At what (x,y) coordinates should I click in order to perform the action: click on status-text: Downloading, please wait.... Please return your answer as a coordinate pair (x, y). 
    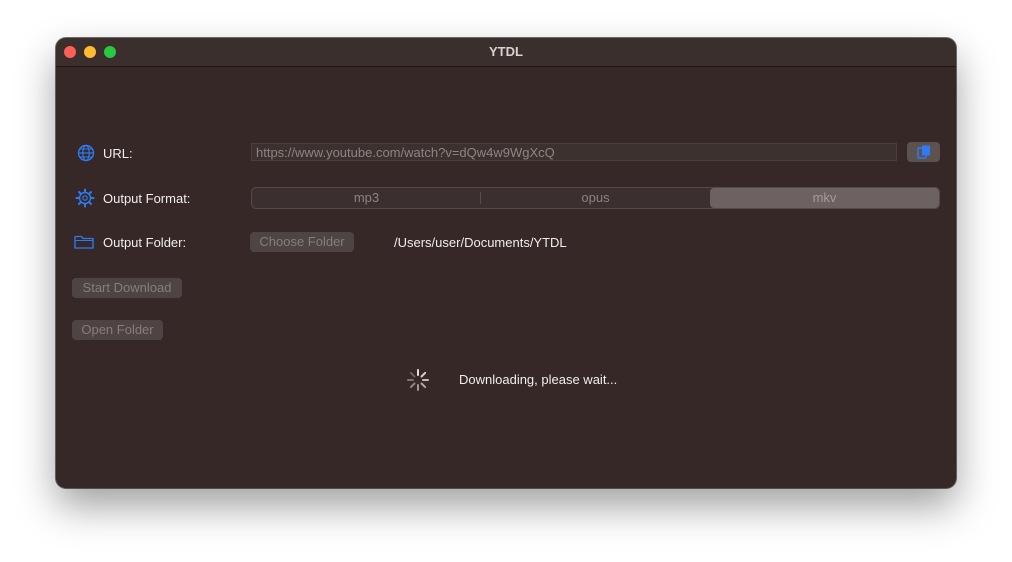
    Looking at the image, I should click on (538, 379).